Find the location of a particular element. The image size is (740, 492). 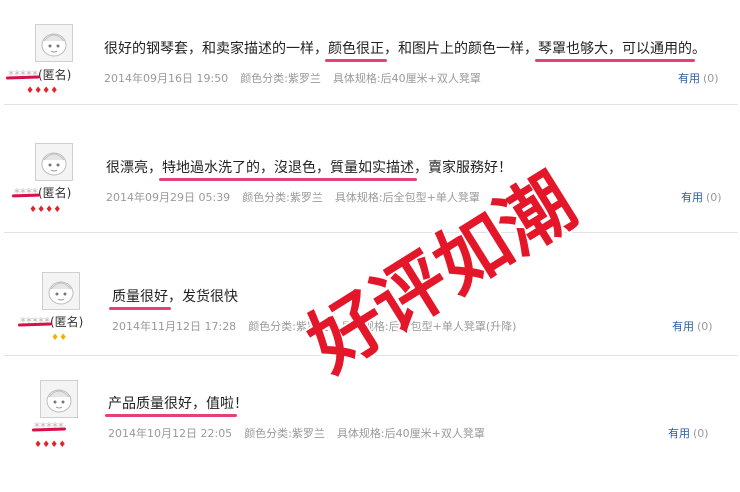

review-date: 2014年09月16日 19:50 is located at coordinates (166, 78).